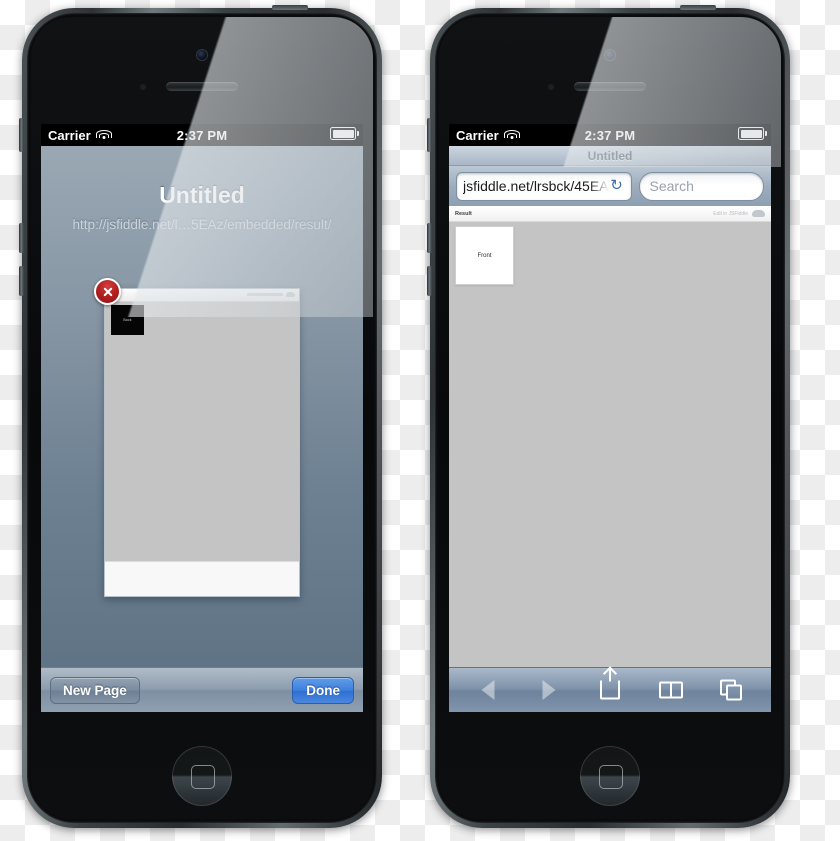 The width and height of the screenshot is (840, 841). What do you see at coordinates (202, 432) in the screenshot?
I see `thumbnail-body: Back` at bounding box center [202, 432].